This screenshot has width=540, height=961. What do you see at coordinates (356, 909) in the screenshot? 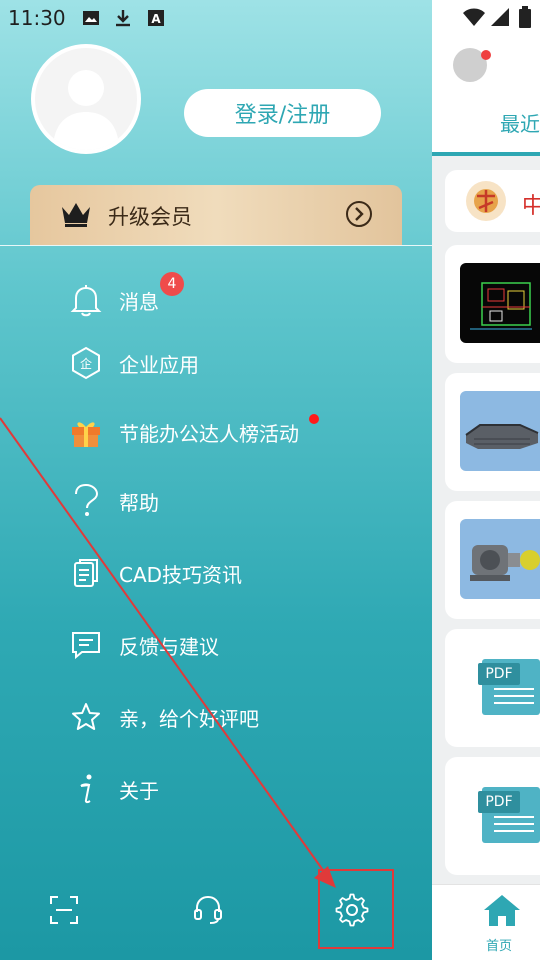
I see `annotation-highlight-box` at bounding box center [356, 909].